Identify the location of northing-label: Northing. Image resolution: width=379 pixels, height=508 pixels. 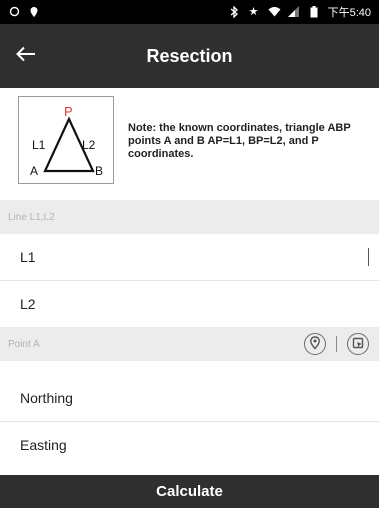
(46, 398).